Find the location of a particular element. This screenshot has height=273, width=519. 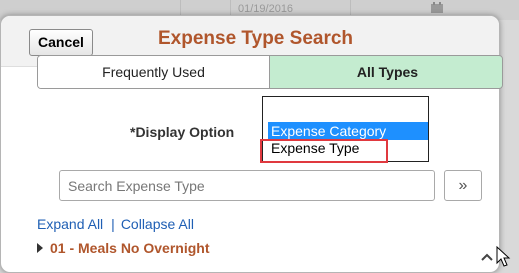

search-go-button: » is located at coordinates (463, 185).